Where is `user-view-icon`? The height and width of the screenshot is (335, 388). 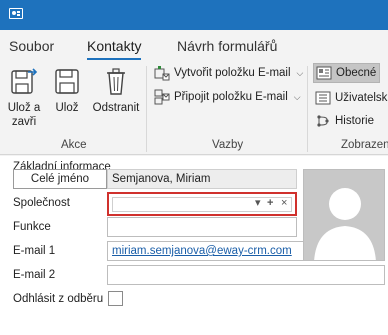
user-view-icon is located at coordinates (323, 98).